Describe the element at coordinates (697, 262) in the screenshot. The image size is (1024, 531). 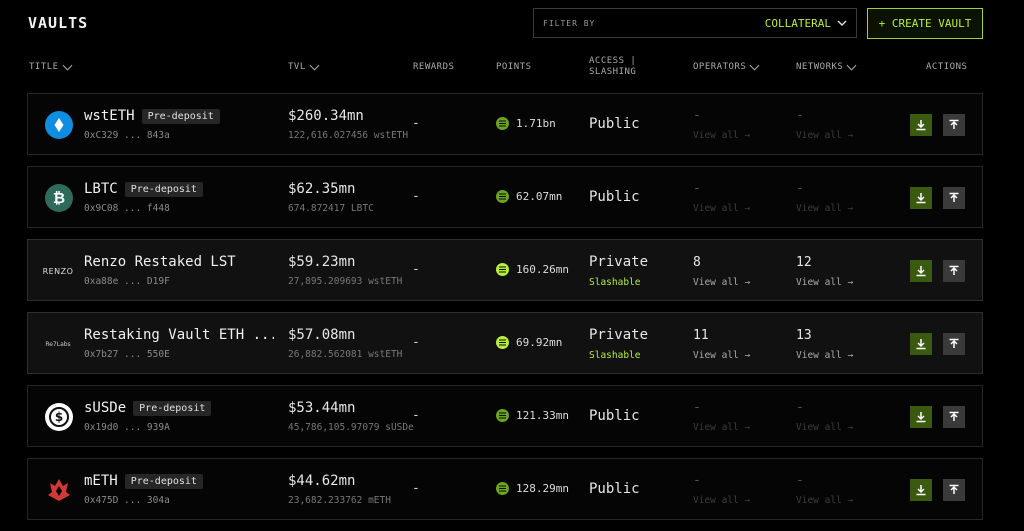
I see `operators-value: 8` at that location.